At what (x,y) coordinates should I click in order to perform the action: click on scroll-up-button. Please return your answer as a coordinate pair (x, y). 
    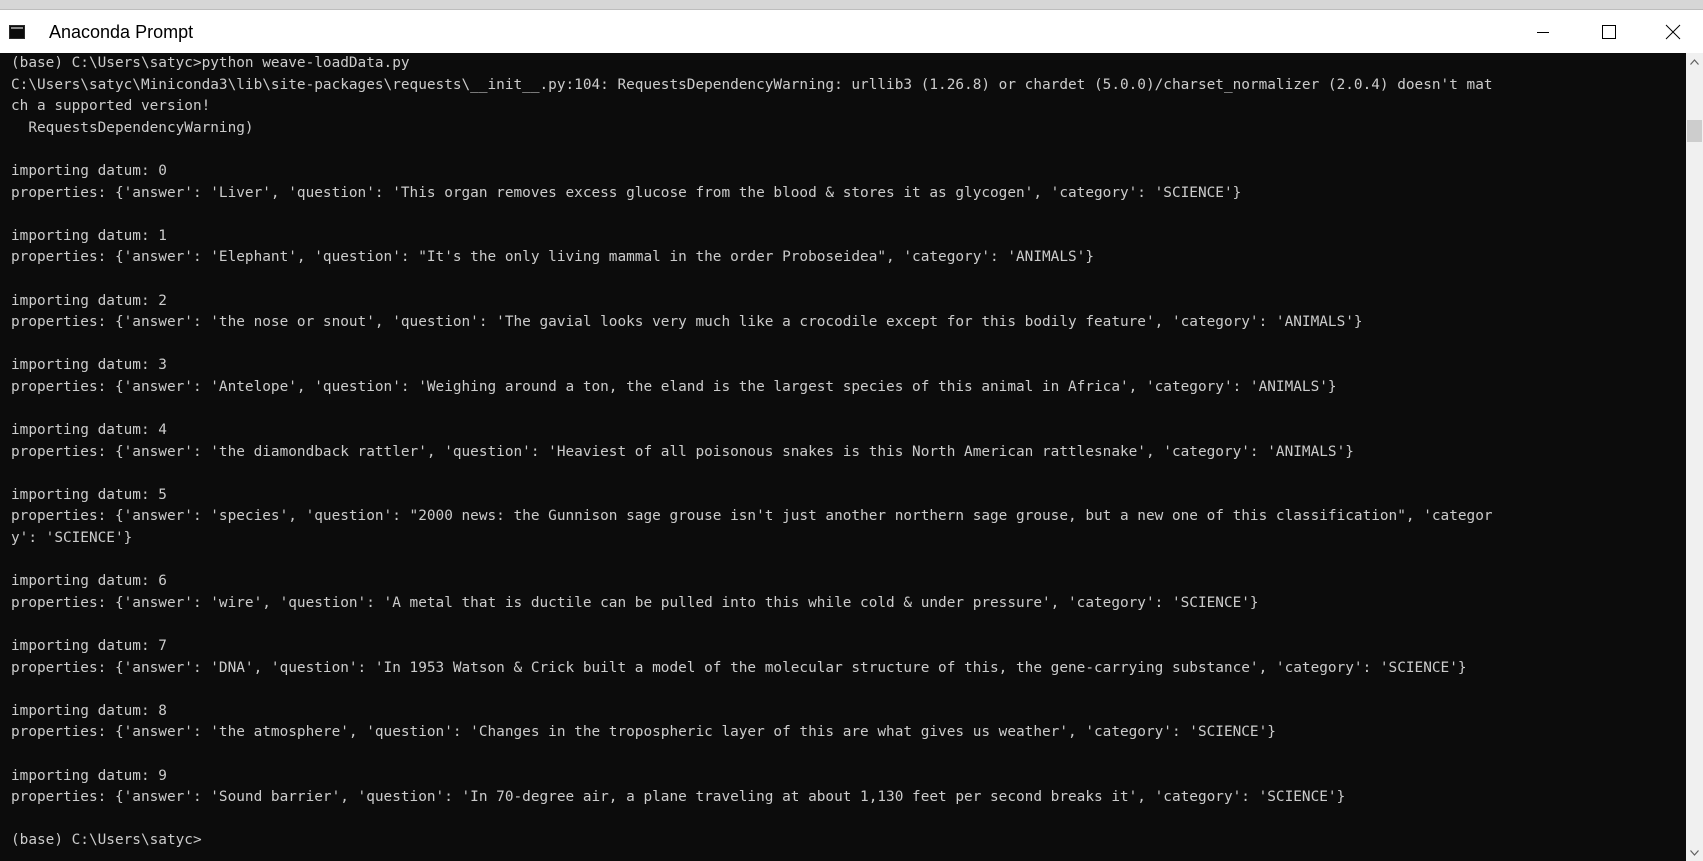
    Looking at the image, I should click on (1694, 61).